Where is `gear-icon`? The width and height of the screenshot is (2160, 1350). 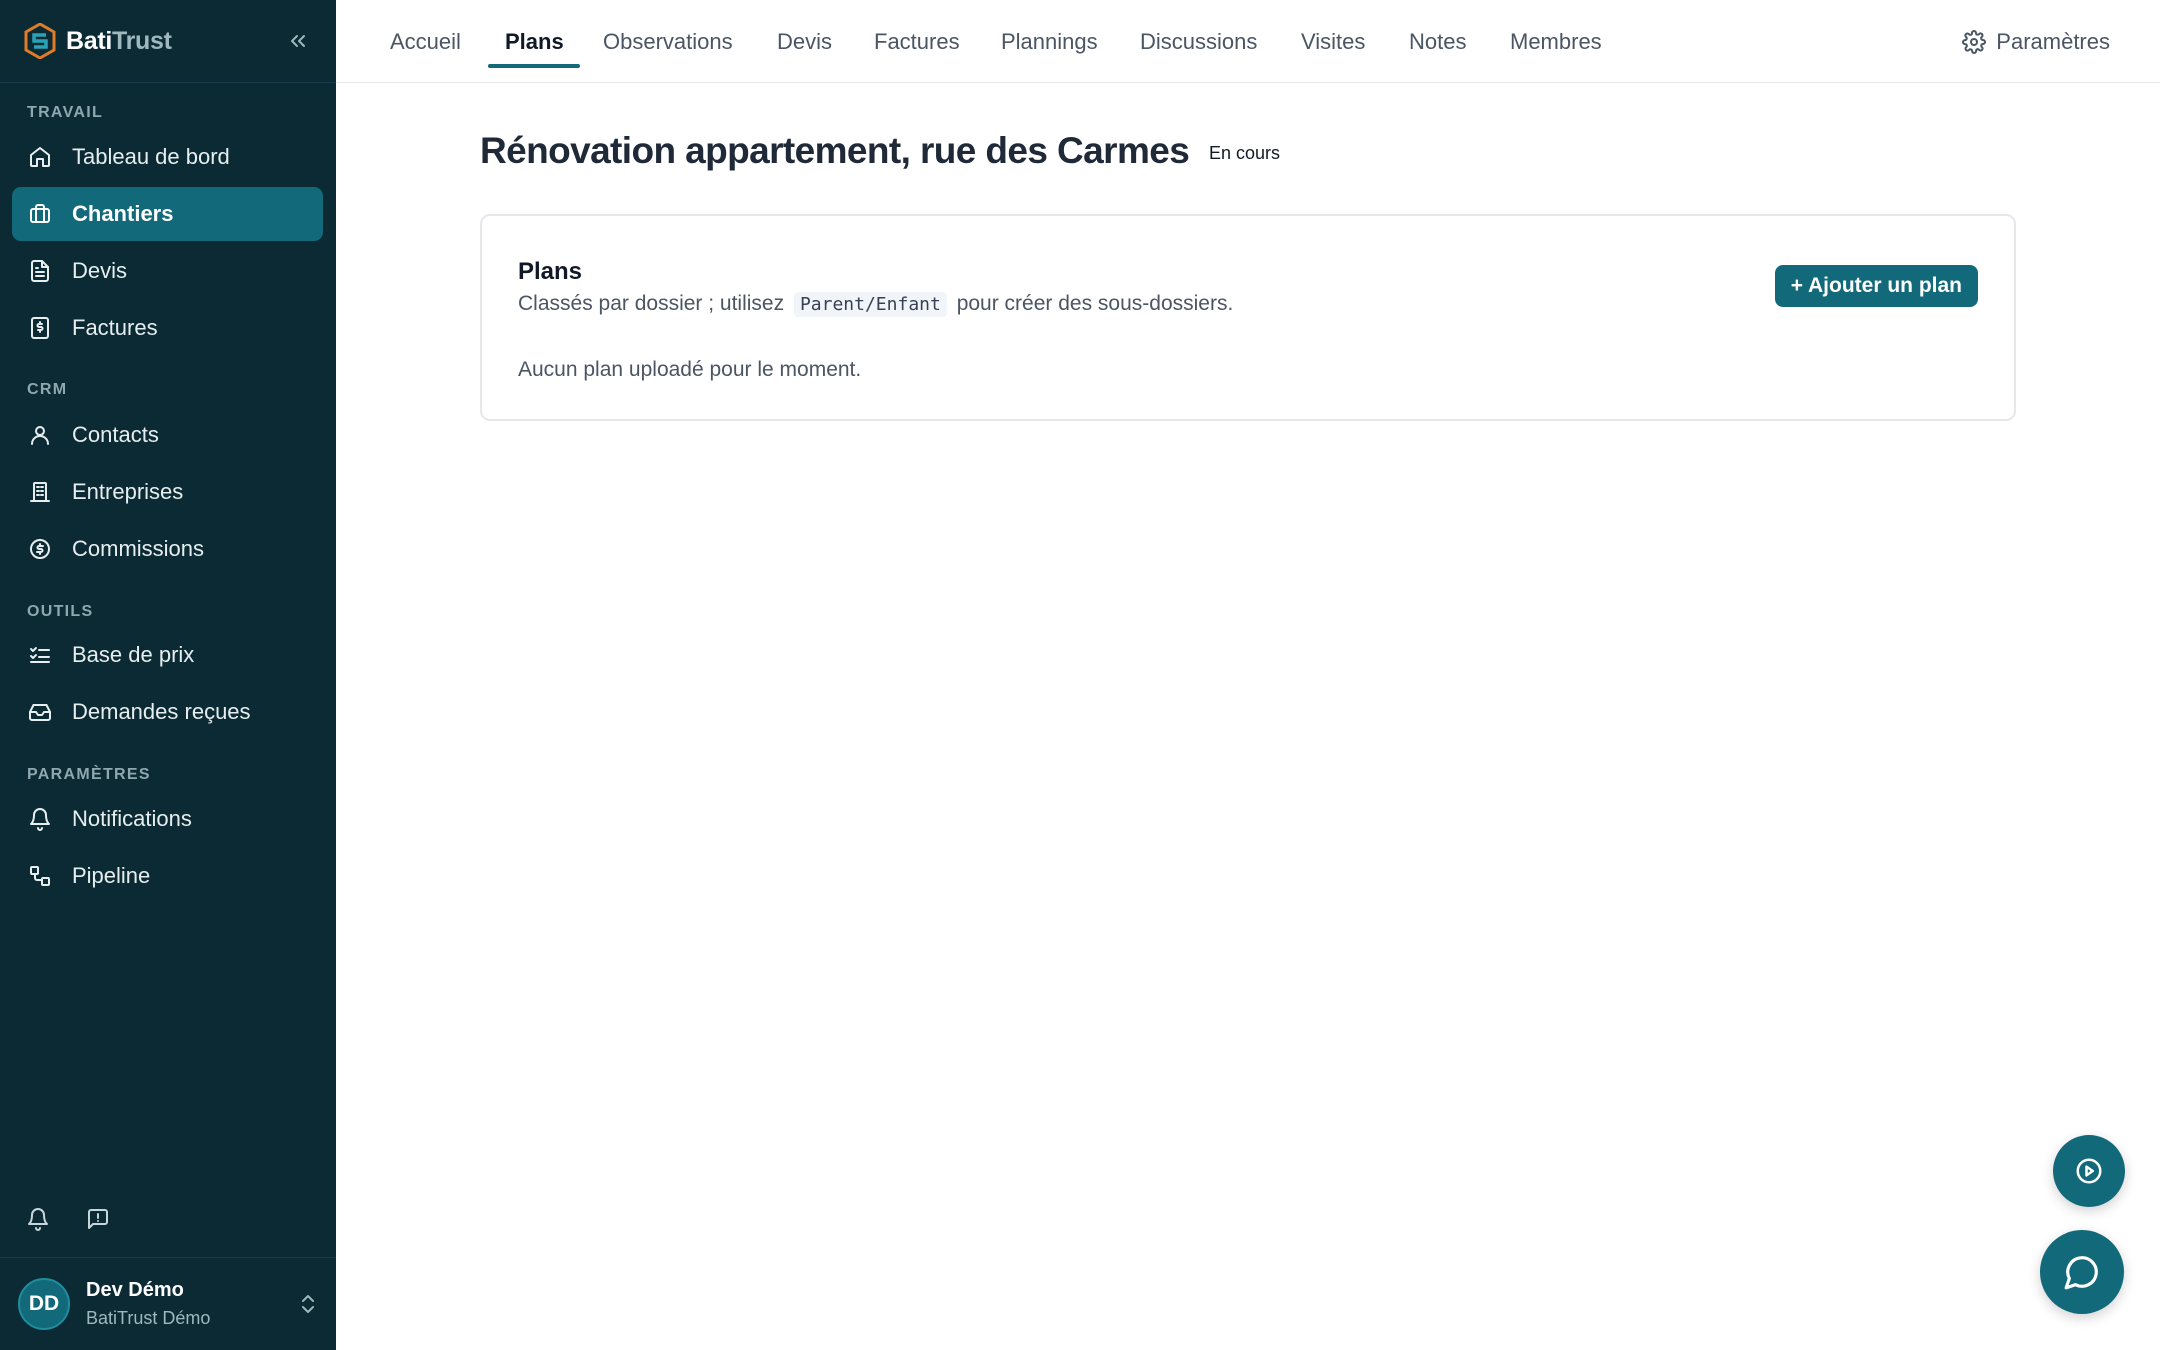 gear-icon is located at coordinates (1974, 41).